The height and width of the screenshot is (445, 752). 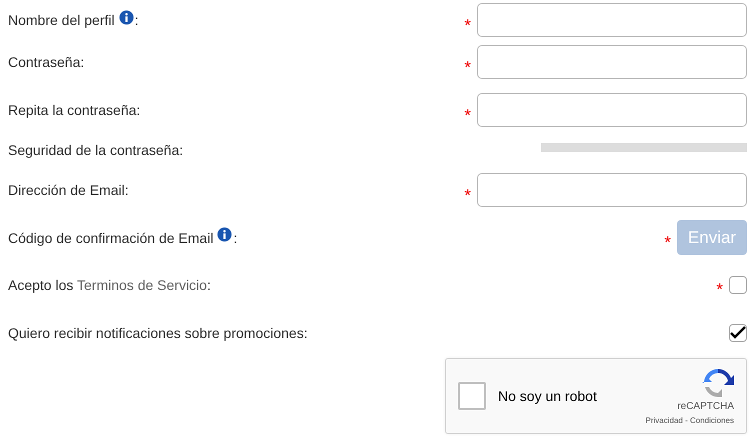 What do you see at coordinates (690, 420) in the screenshot?
I see `privacy-terms-links: Privacidad - Condiciones` at bounding box center [690, 420].